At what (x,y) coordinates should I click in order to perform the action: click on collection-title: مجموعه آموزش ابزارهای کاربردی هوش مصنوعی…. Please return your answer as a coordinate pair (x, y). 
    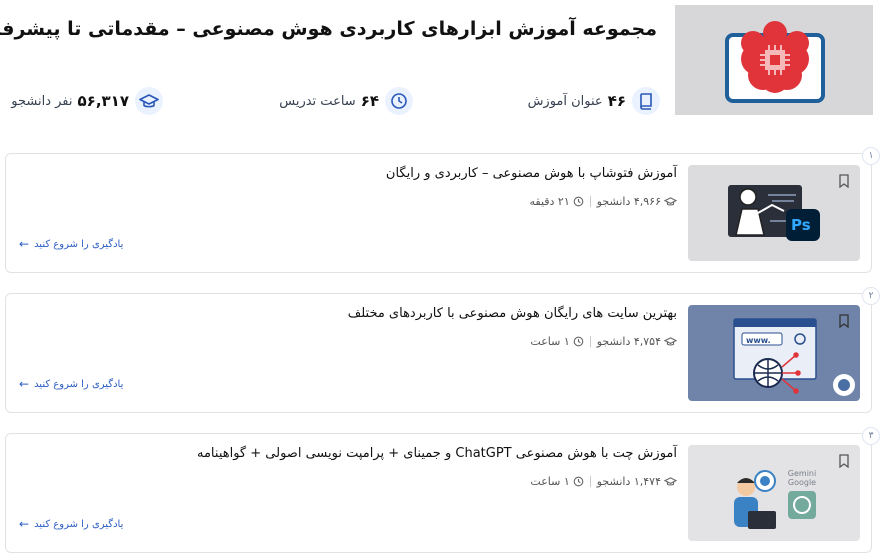
    Looking at the image, I should click on (328, 29).